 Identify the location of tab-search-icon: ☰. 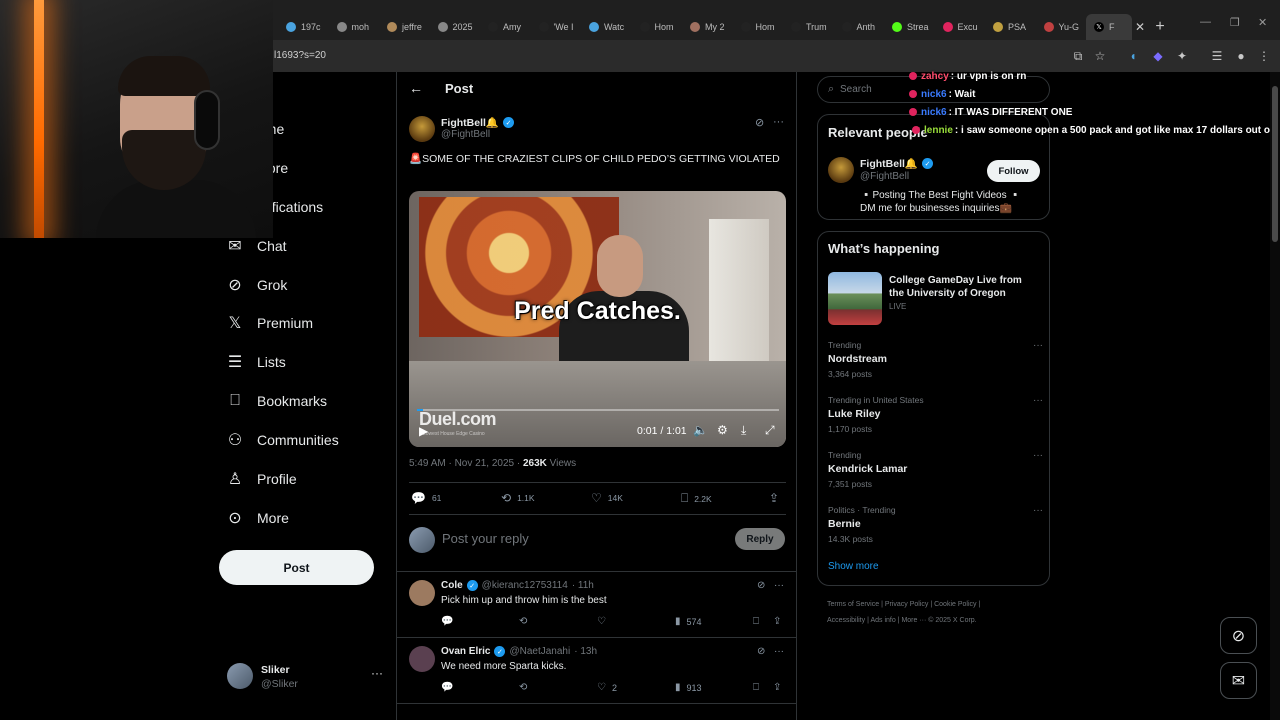
(1217, 56).